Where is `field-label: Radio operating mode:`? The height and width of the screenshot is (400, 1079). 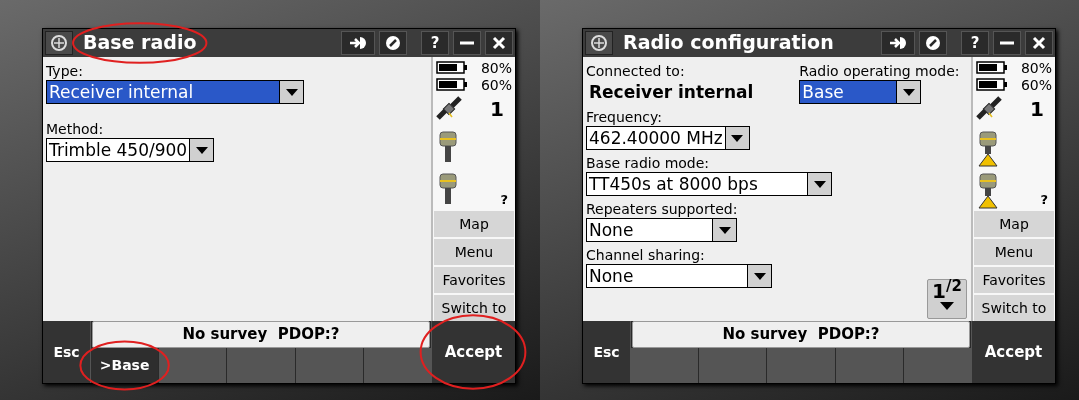
field-label: Radio operating mode: is located at coordinates (879, 71).